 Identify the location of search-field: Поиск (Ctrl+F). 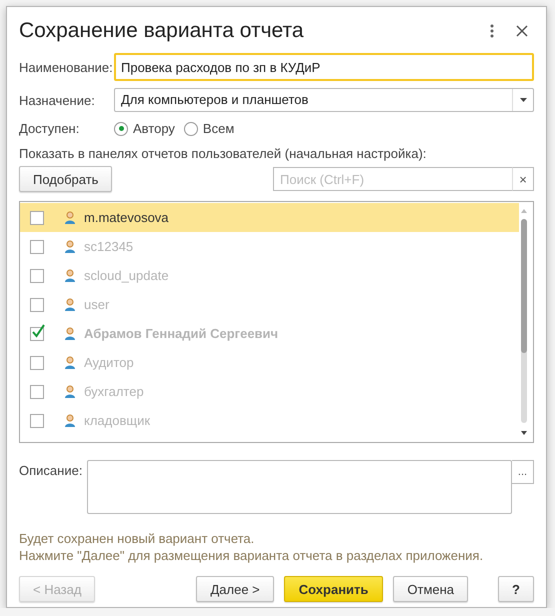
(392, 179).